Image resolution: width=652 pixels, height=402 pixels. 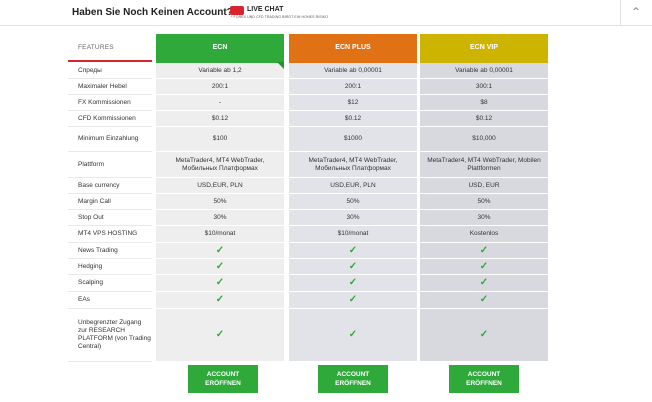 What do you see at coordinates (110, 119) in the screenshot?
I see `feature-label: CFD Kommissionen` at bounding box center [110, 119].